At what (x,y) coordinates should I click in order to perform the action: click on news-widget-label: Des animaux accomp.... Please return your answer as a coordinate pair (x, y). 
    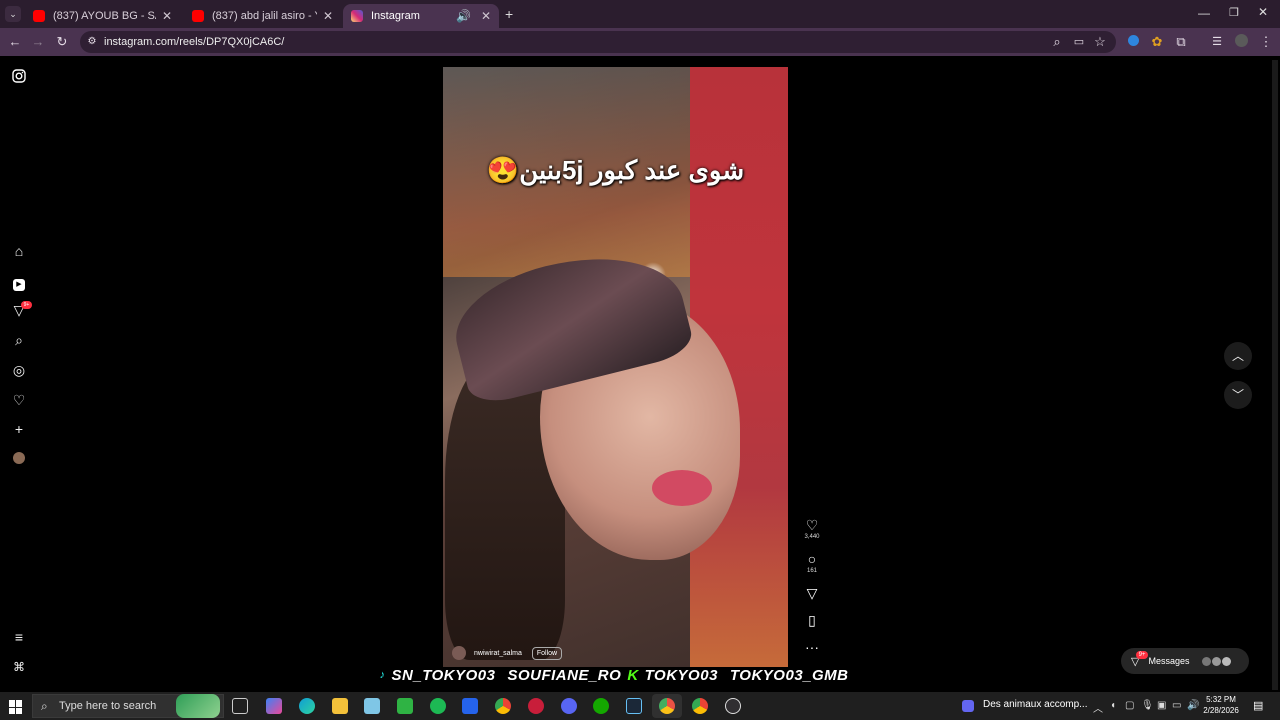
    Looking at the image, I should click on (1035, 704).